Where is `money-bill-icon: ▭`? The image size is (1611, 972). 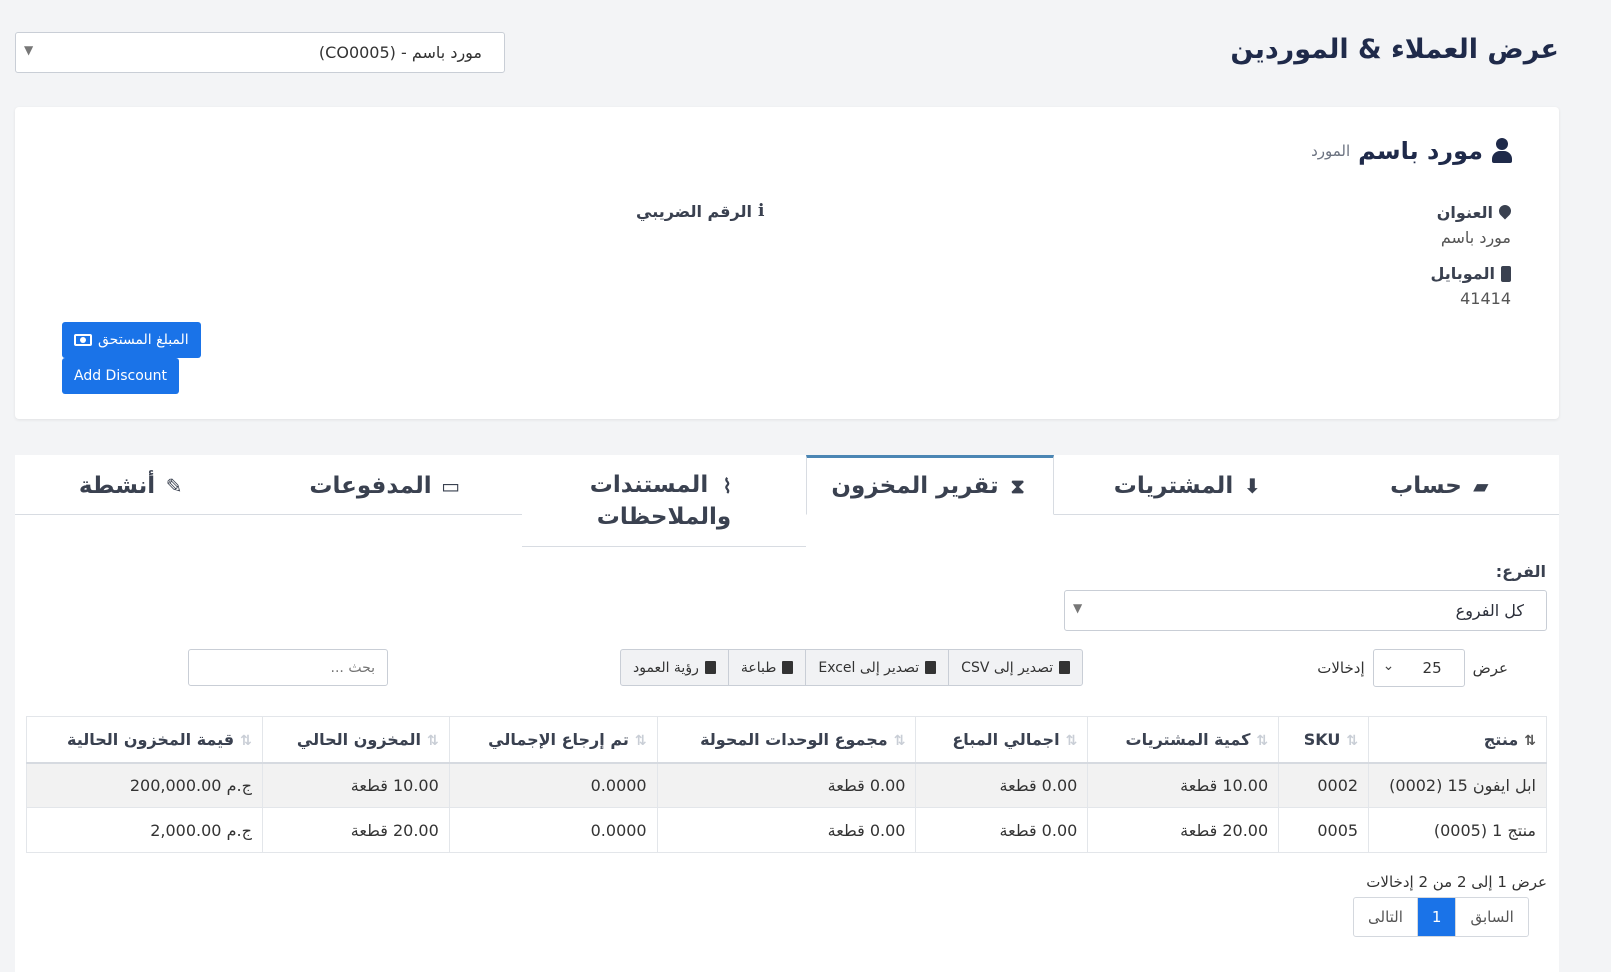
money-bill-icon: ▭ is located at coordinates (451, 486).